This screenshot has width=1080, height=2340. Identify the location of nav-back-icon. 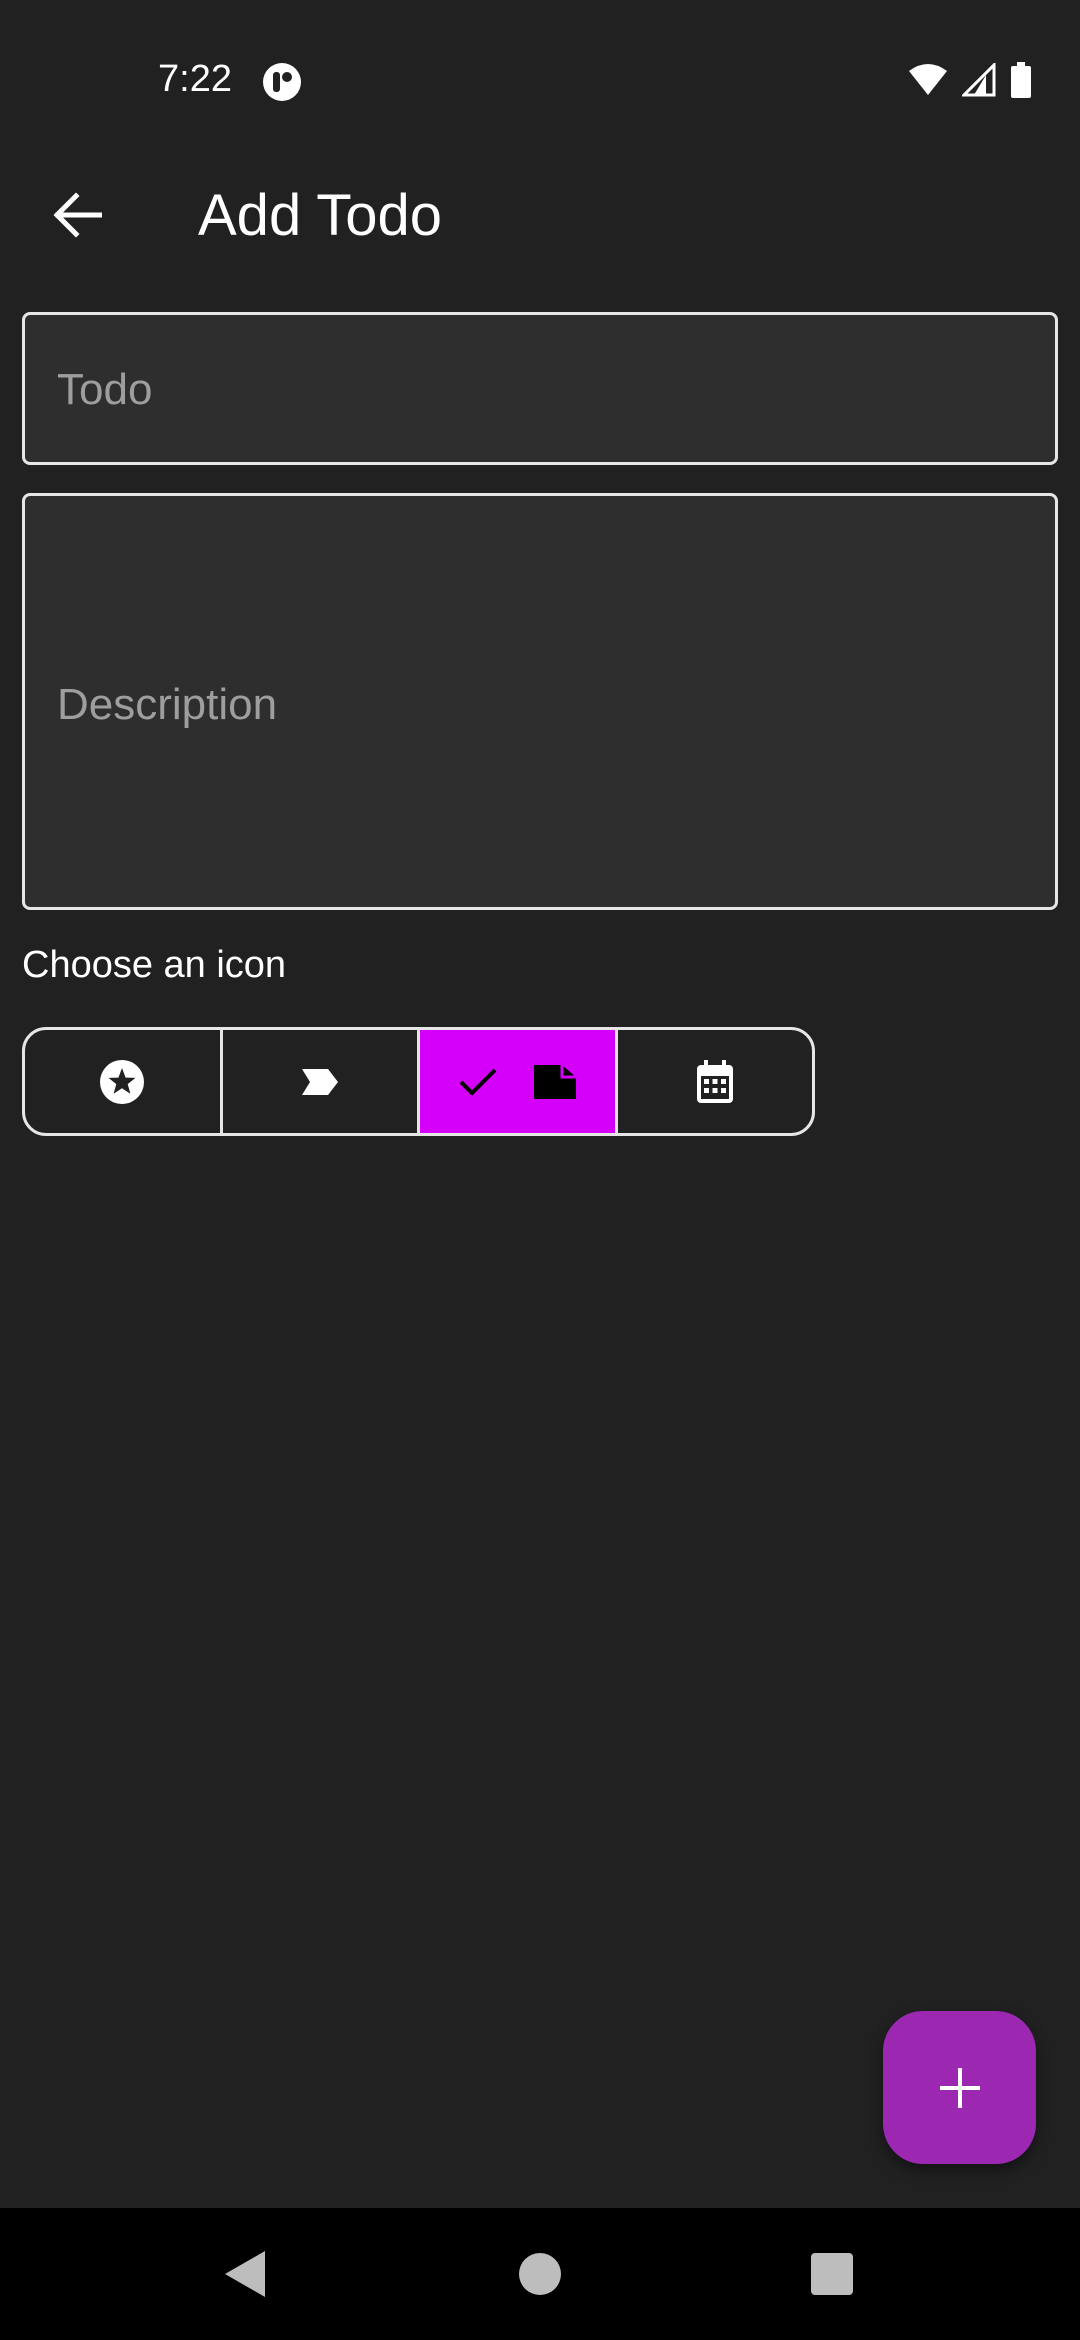
(245, 2274).